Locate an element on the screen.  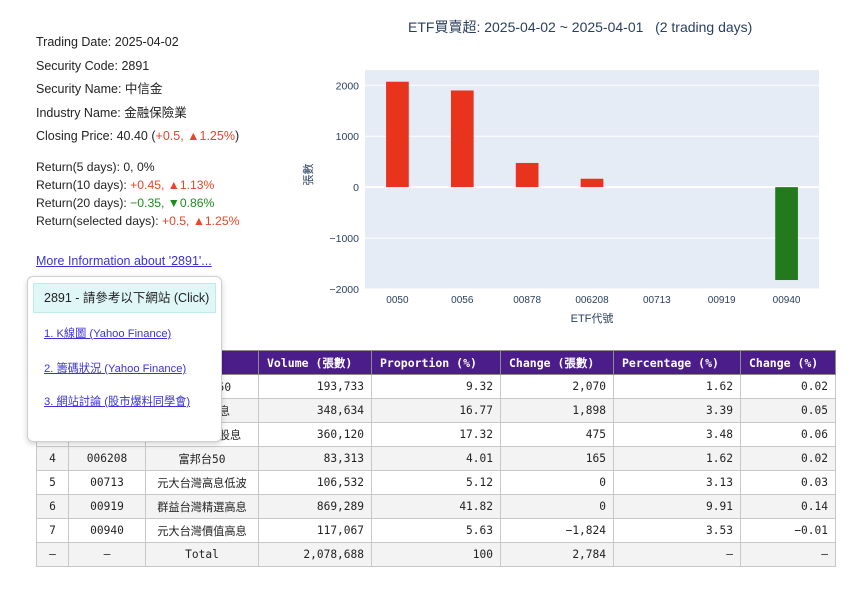
cell-change-lots: 2,070 is located at coordinates (557, 386).